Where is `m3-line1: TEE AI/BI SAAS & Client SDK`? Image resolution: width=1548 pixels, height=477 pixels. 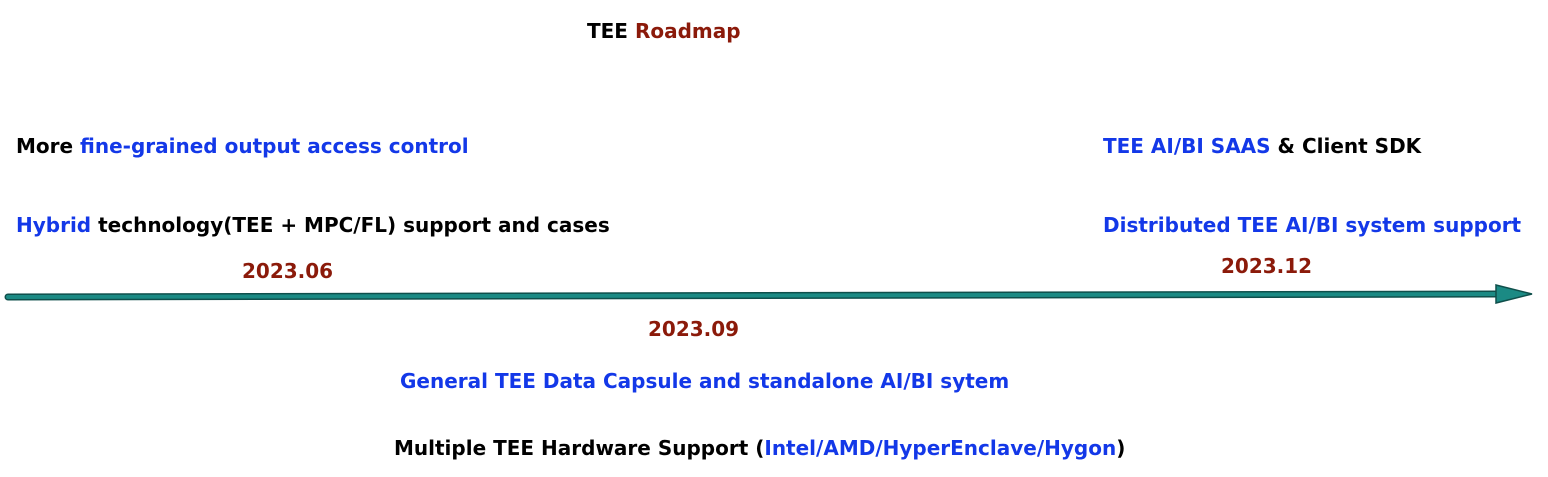 m3-line1: TEE AI/BI SAAS & Client SDK is located at coordinates (1262, 146).